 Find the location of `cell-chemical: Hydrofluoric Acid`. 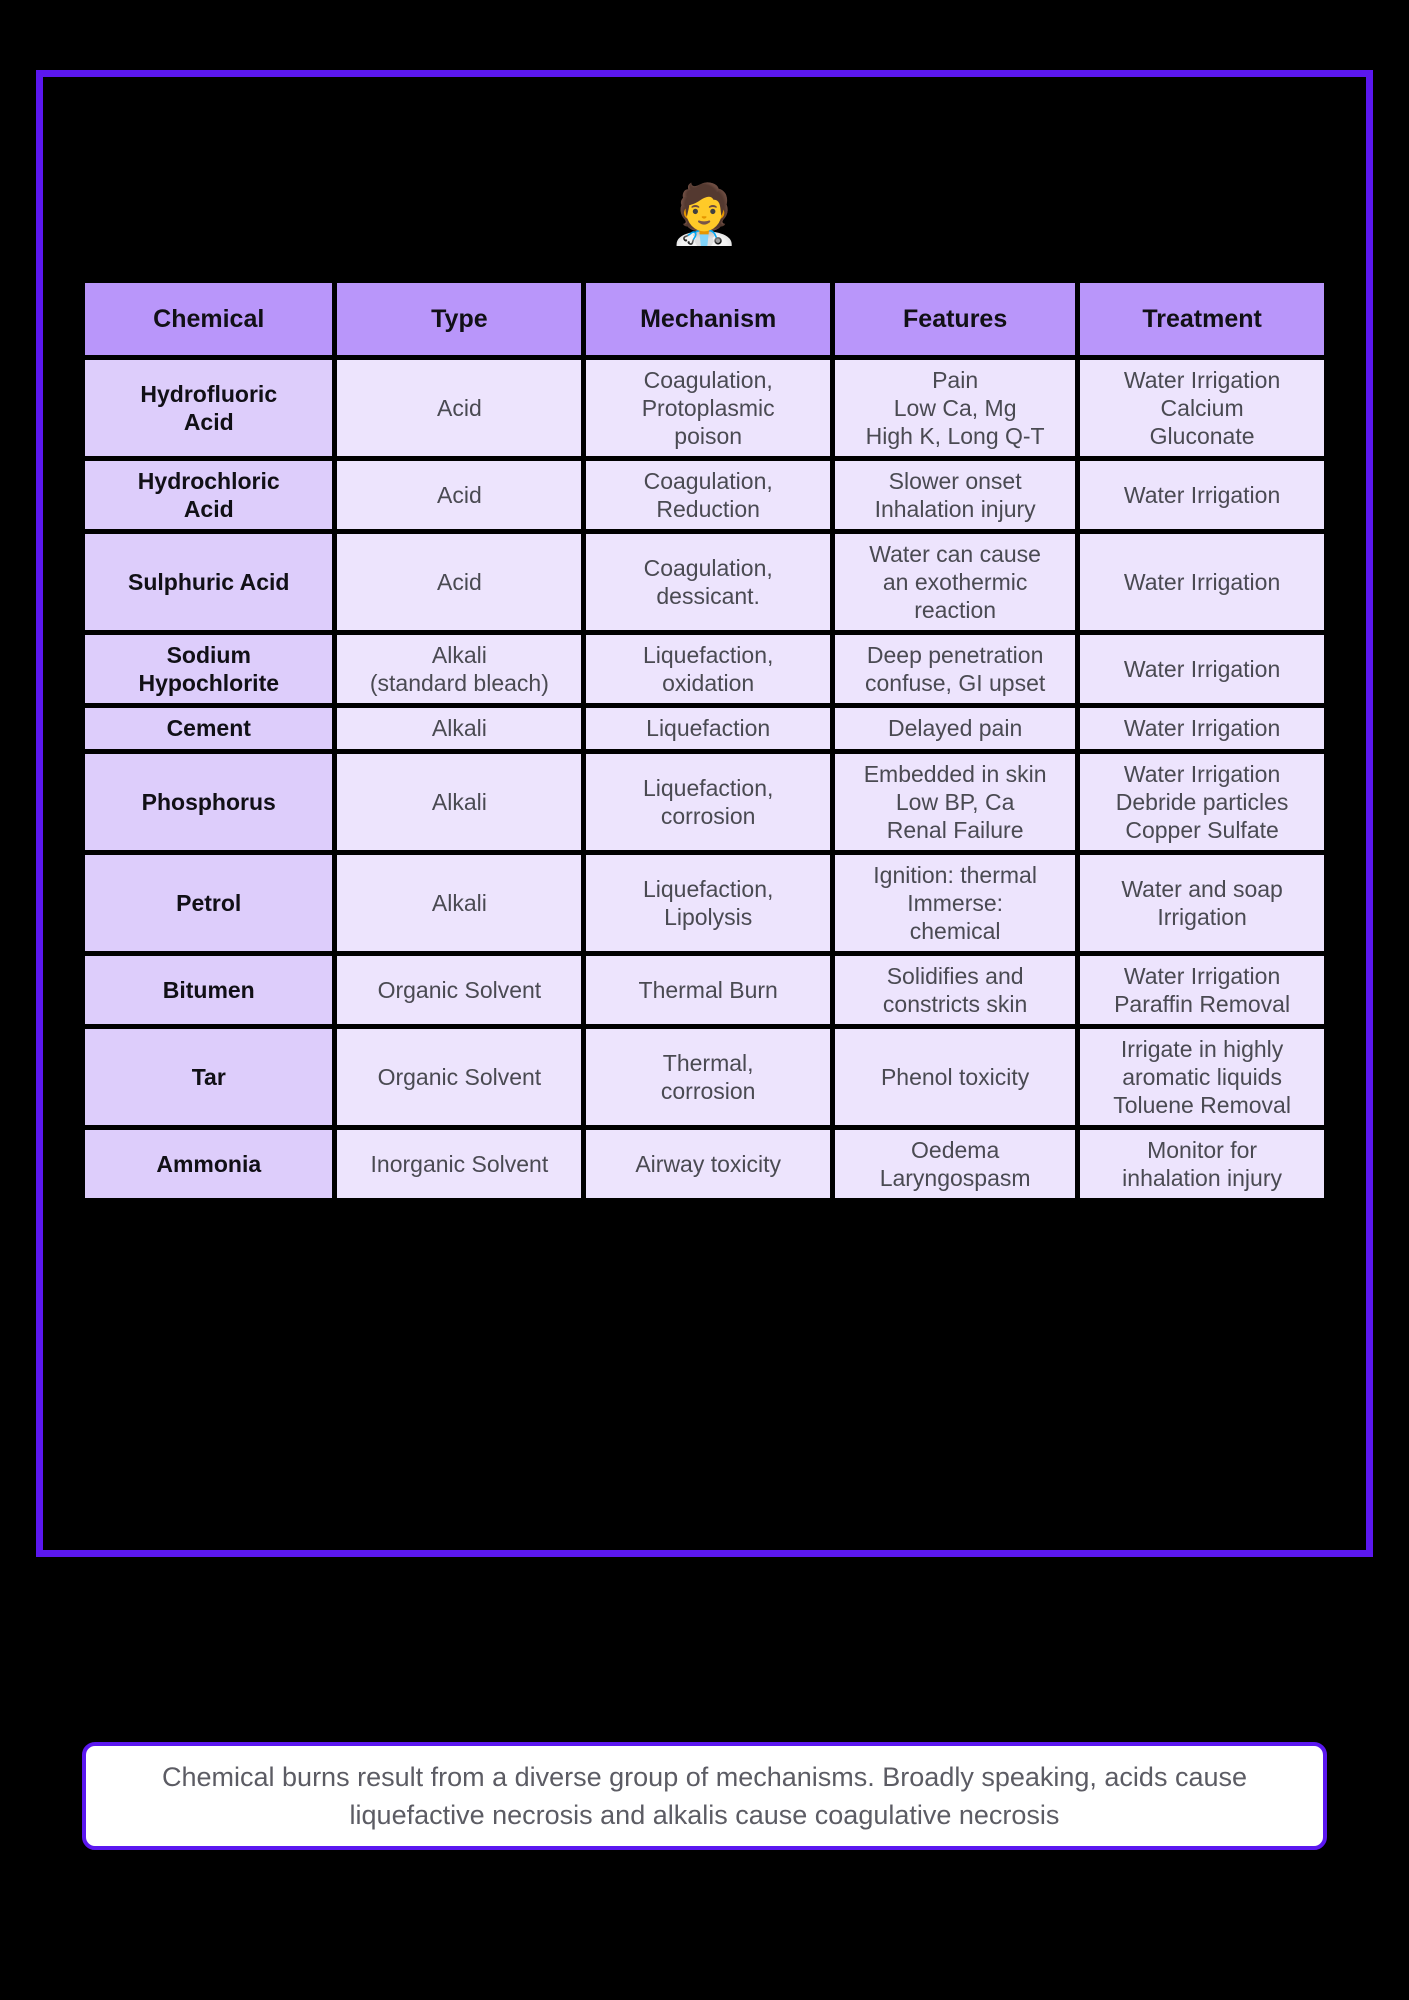

cell-chemical: Hydrofluoric Acid is located at coordinates (209, 408).